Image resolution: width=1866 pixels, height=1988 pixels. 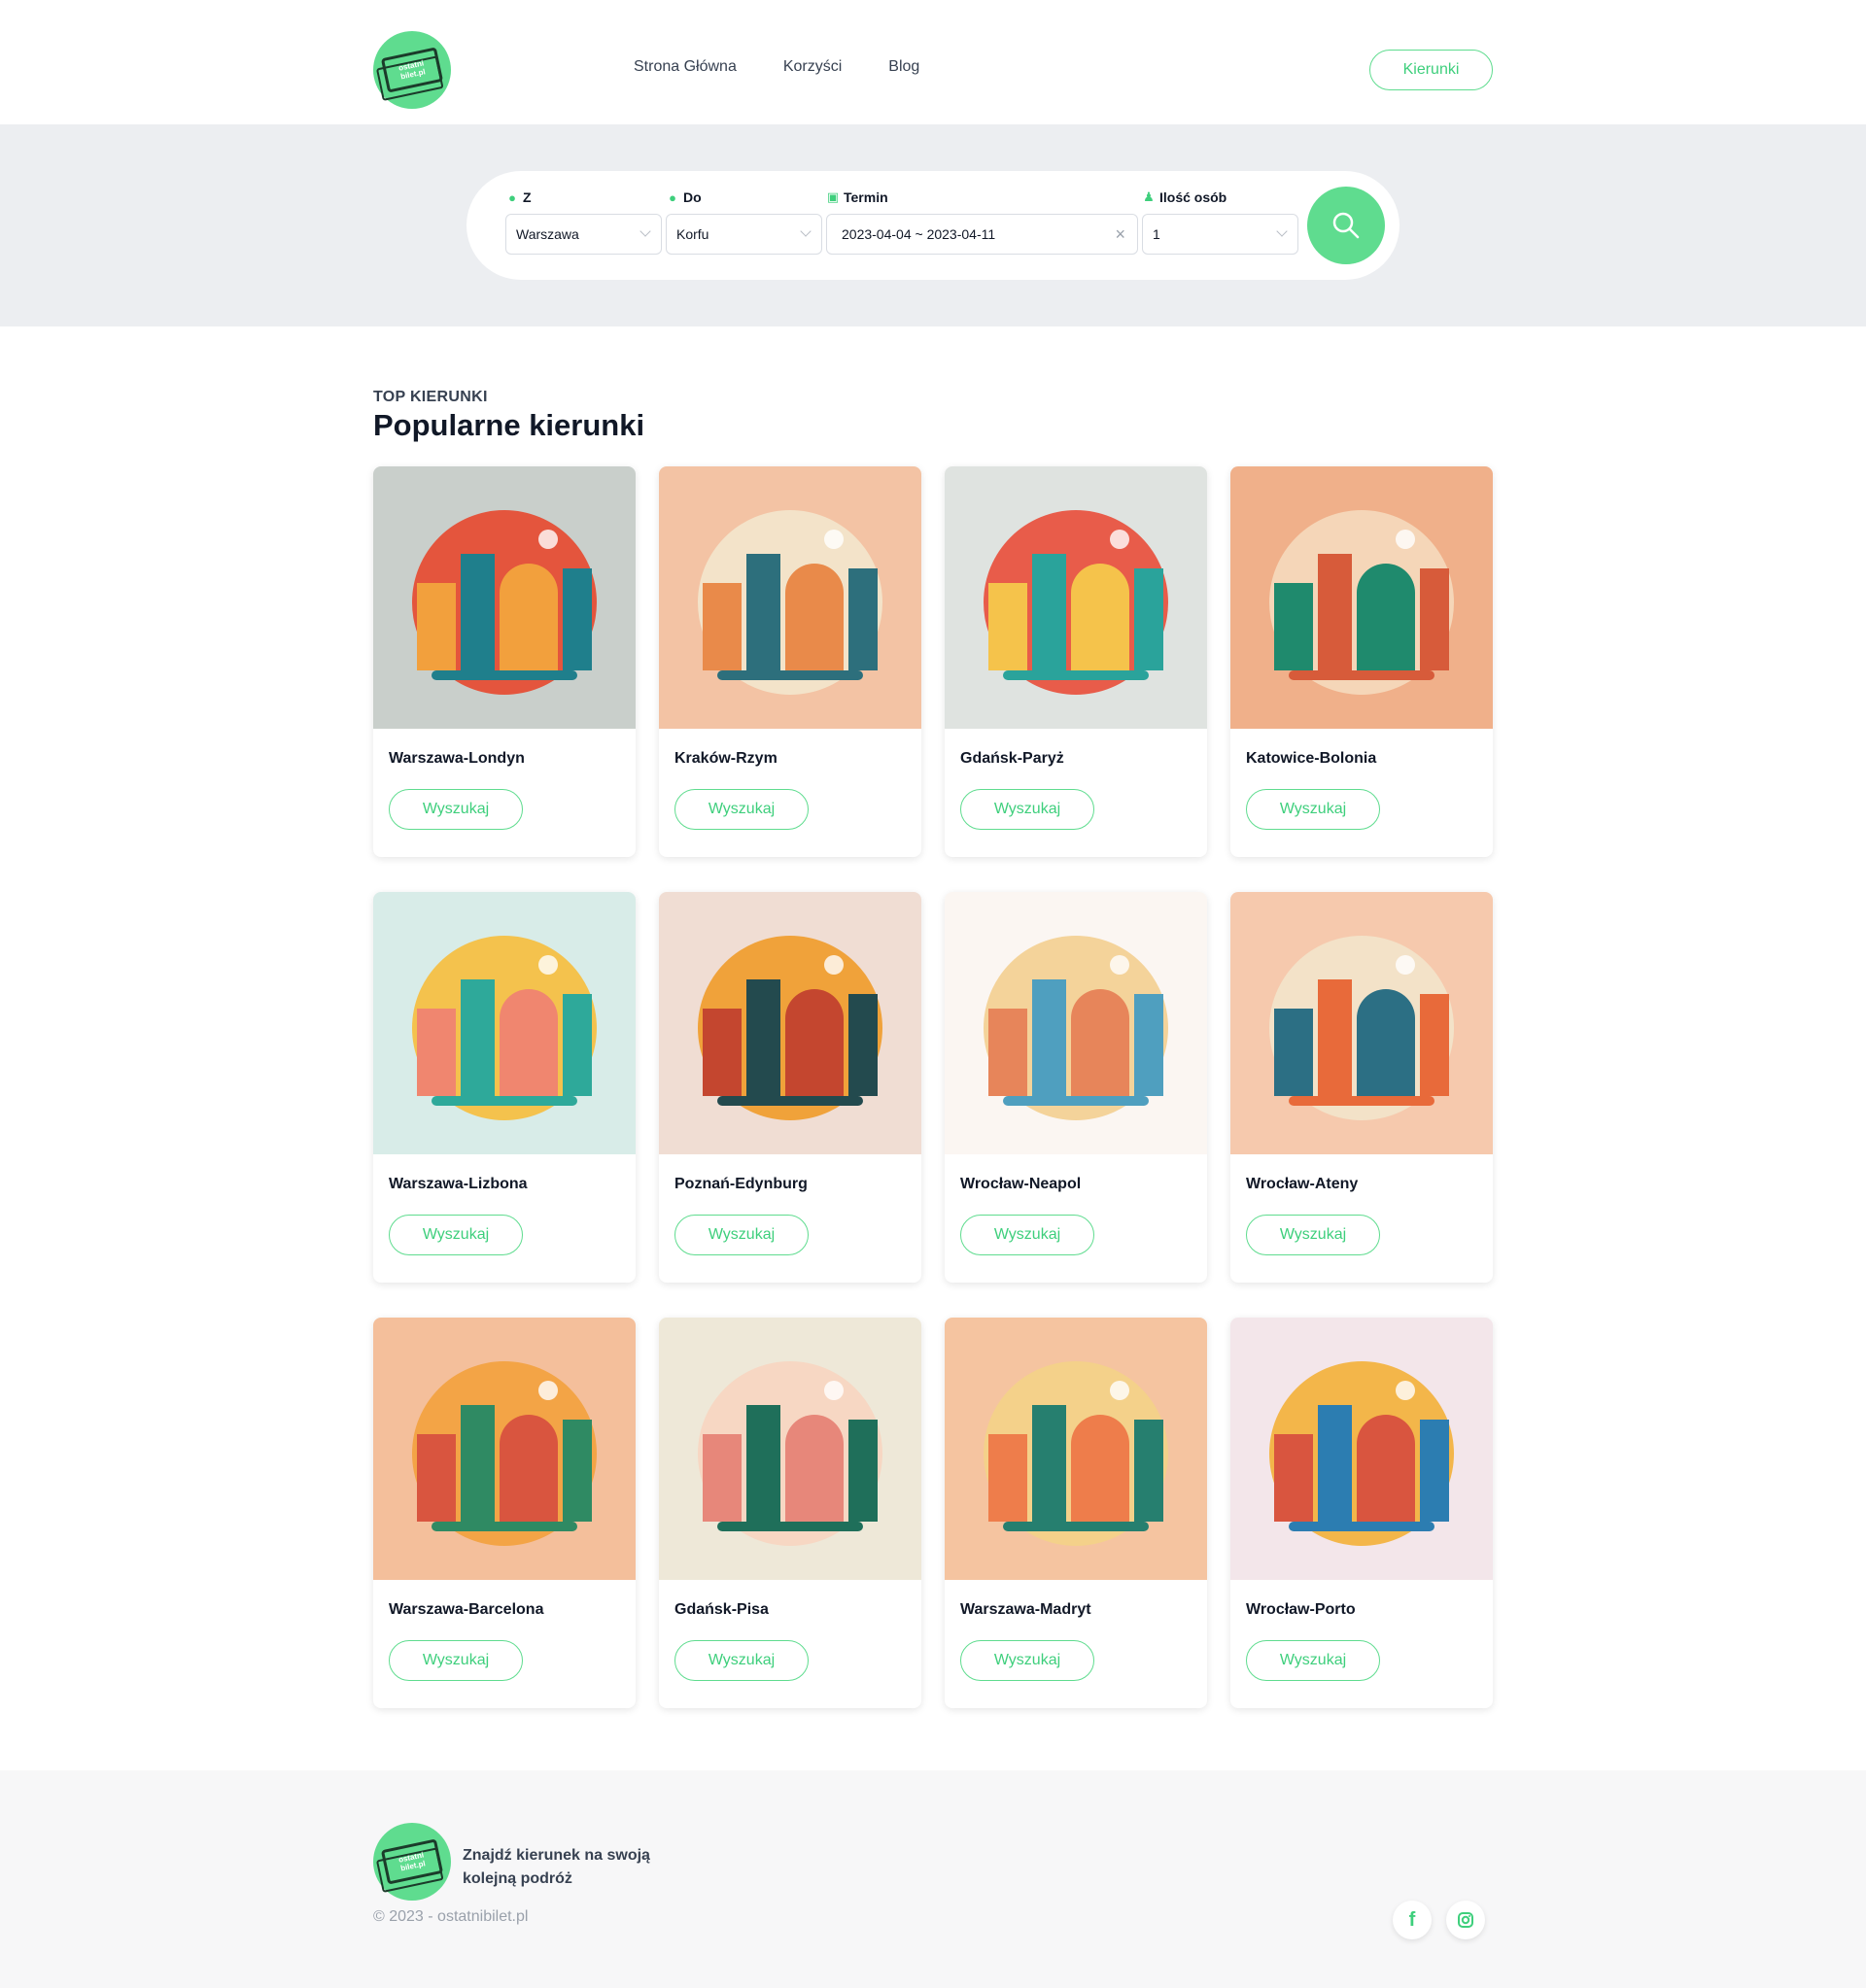 I want to click on people-select: 1, so click(x=1220, y=234).